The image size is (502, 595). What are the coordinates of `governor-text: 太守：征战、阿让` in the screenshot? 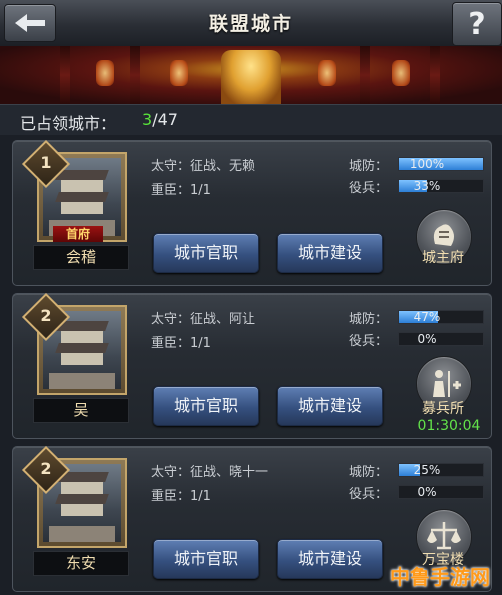 It's located at (203, 319).